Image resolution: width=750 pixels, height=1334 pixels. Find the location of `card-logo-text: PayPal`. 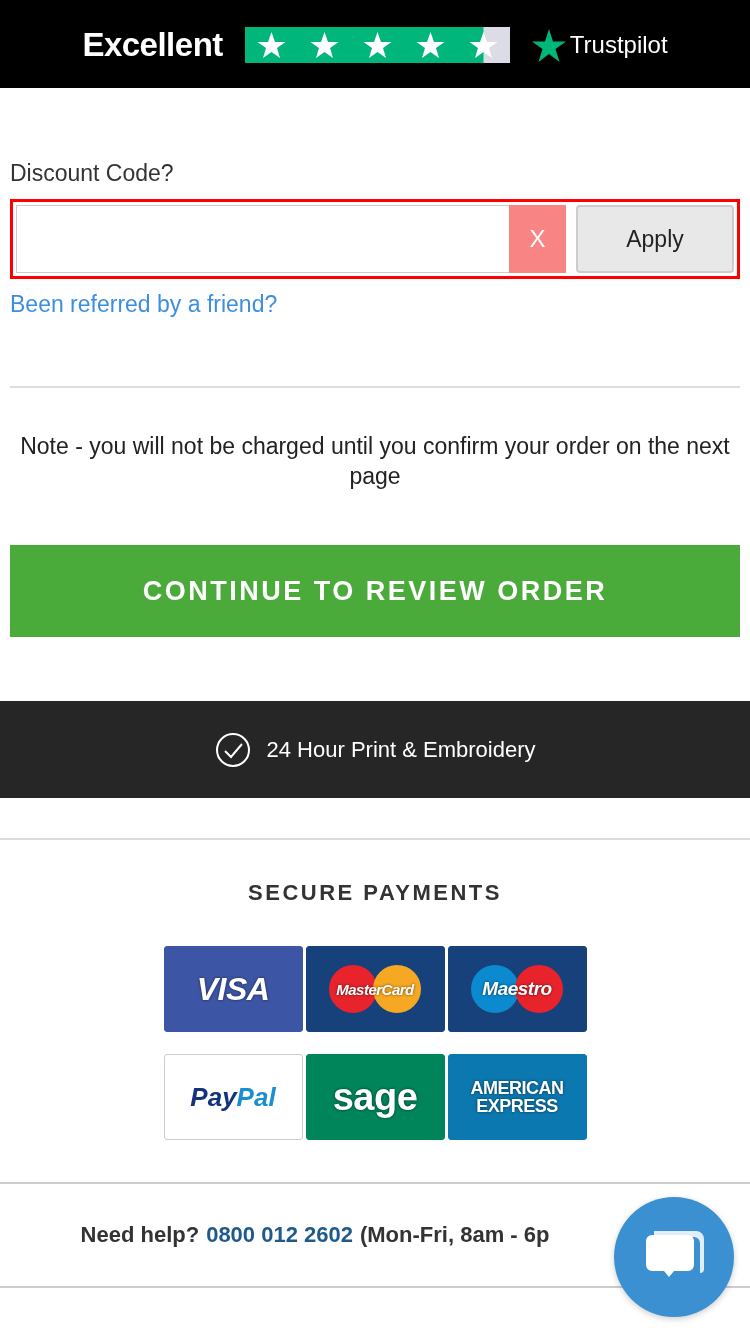

card-logo-text: PayPal is located at coordinates (233, 1097).